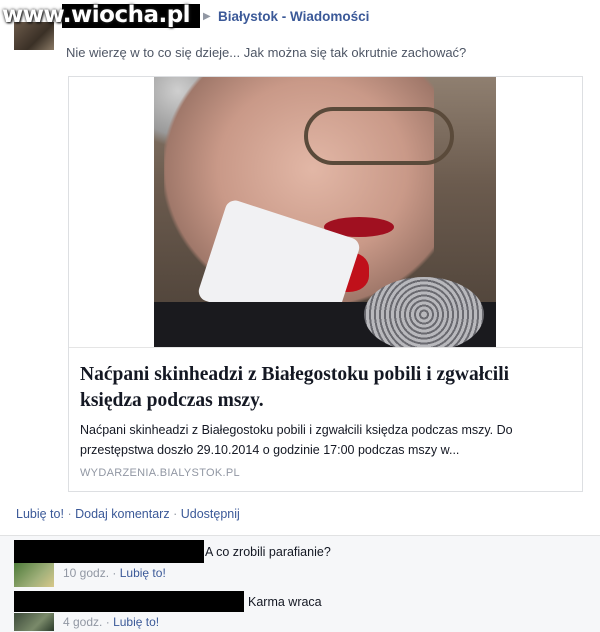  I want to click on comment-text: A co zrobili parafianie?, so click(268, 552).